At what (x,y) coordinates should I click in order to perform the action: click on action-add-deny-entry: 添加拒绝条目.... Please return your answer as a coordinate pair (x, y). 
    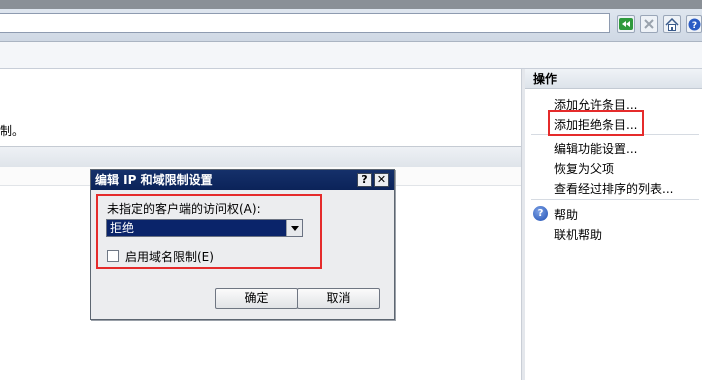
    Looking at the image, I should click on (595, 124).